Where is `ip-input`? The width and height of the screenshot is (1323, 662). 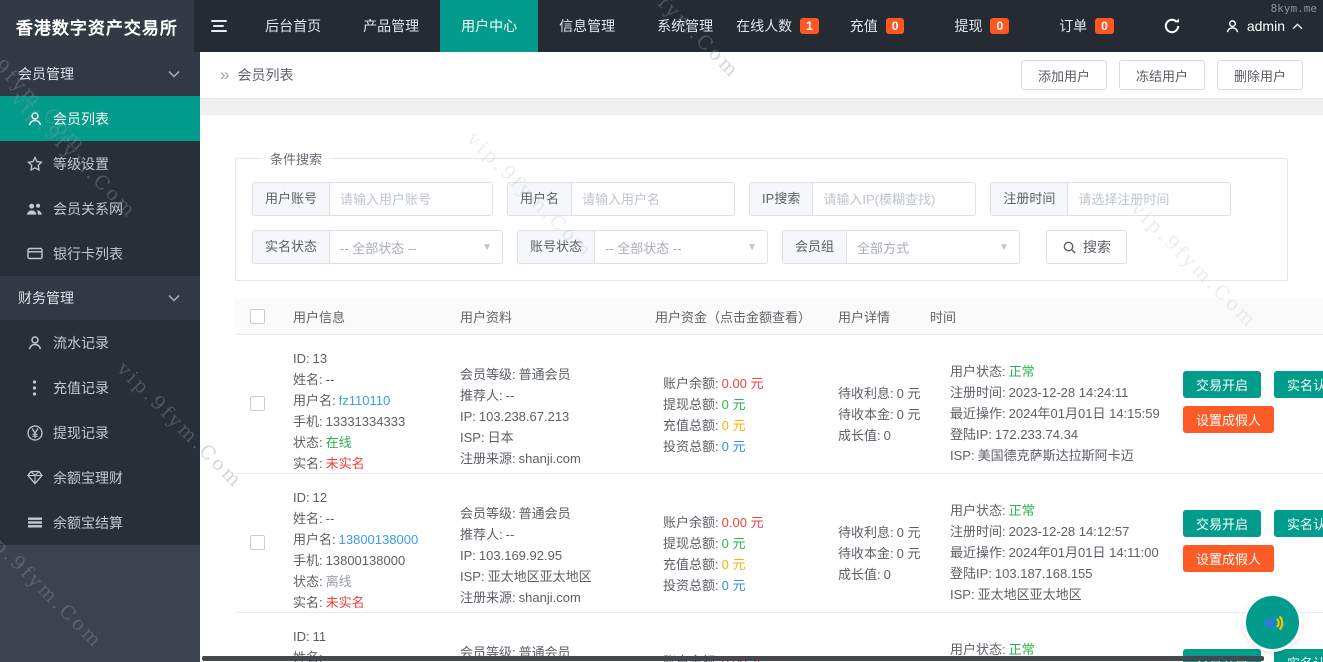 ip-input is located at coordinates (894, 199).